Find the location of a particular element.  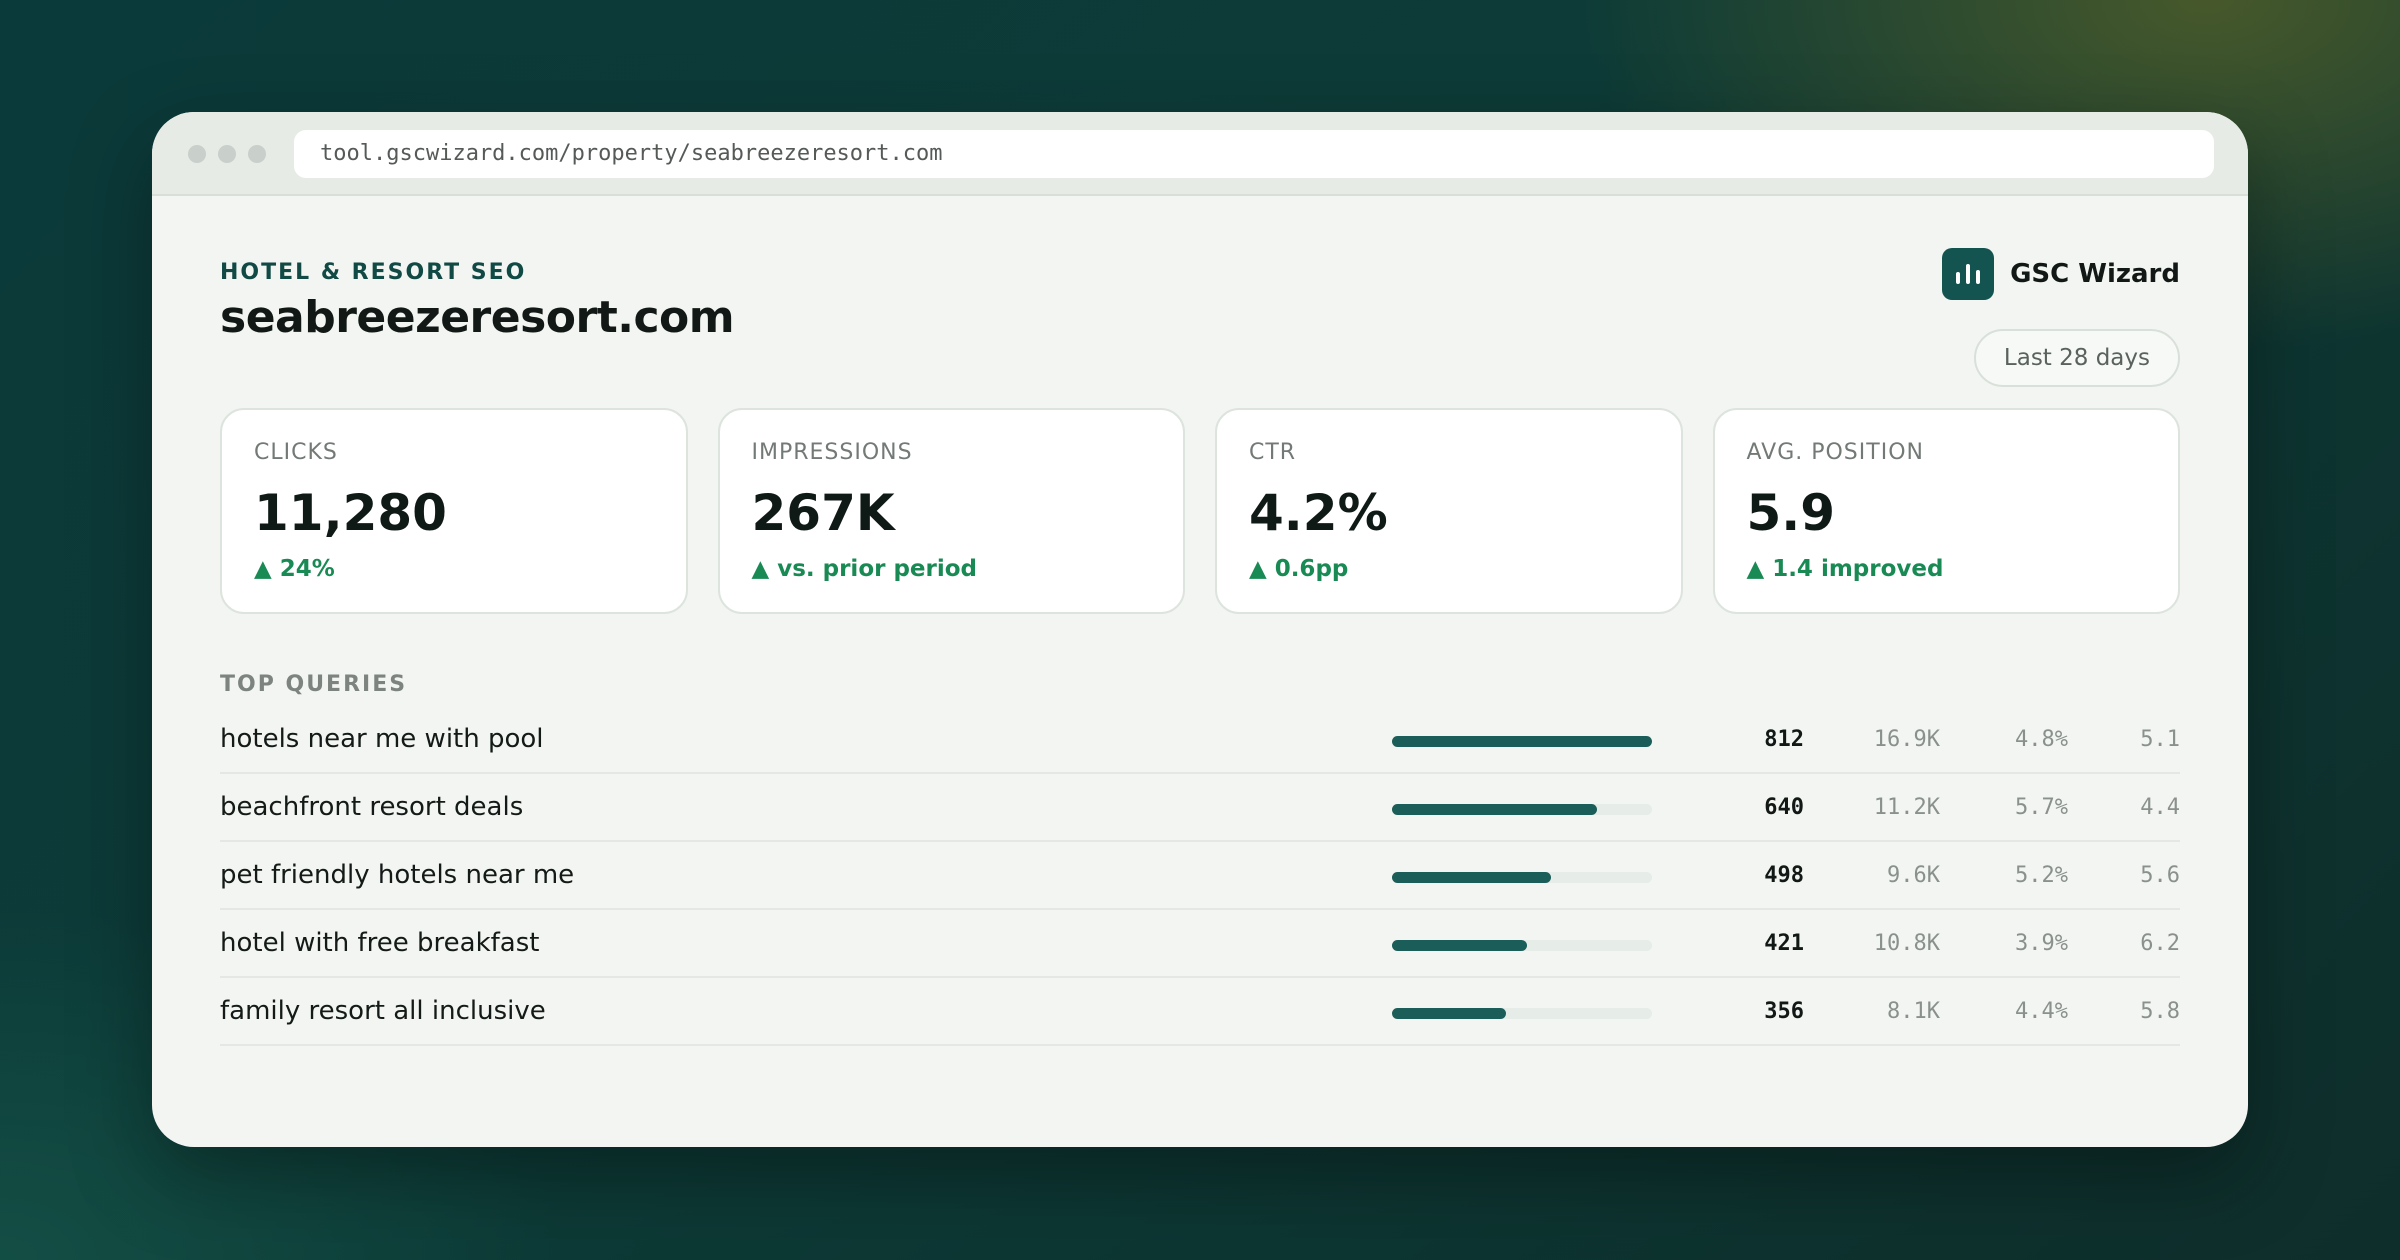

metric-value: 11,280 is located at coordinates (350, 513).